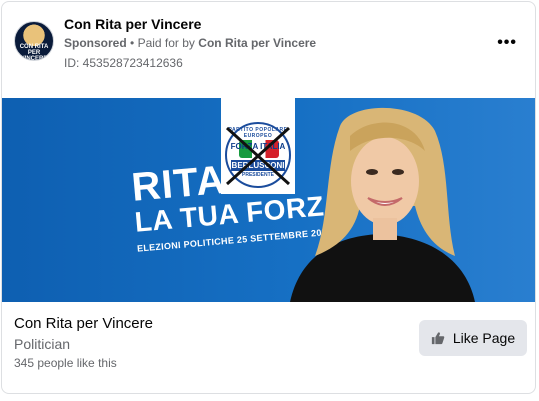 The height and width of the screenshot is (401, 539). What do you see at coordinates (185, 244) in the screenshot?
I see `subline-prefix: ELEZIONI POLITICHE` at bounding box center [185, 244].